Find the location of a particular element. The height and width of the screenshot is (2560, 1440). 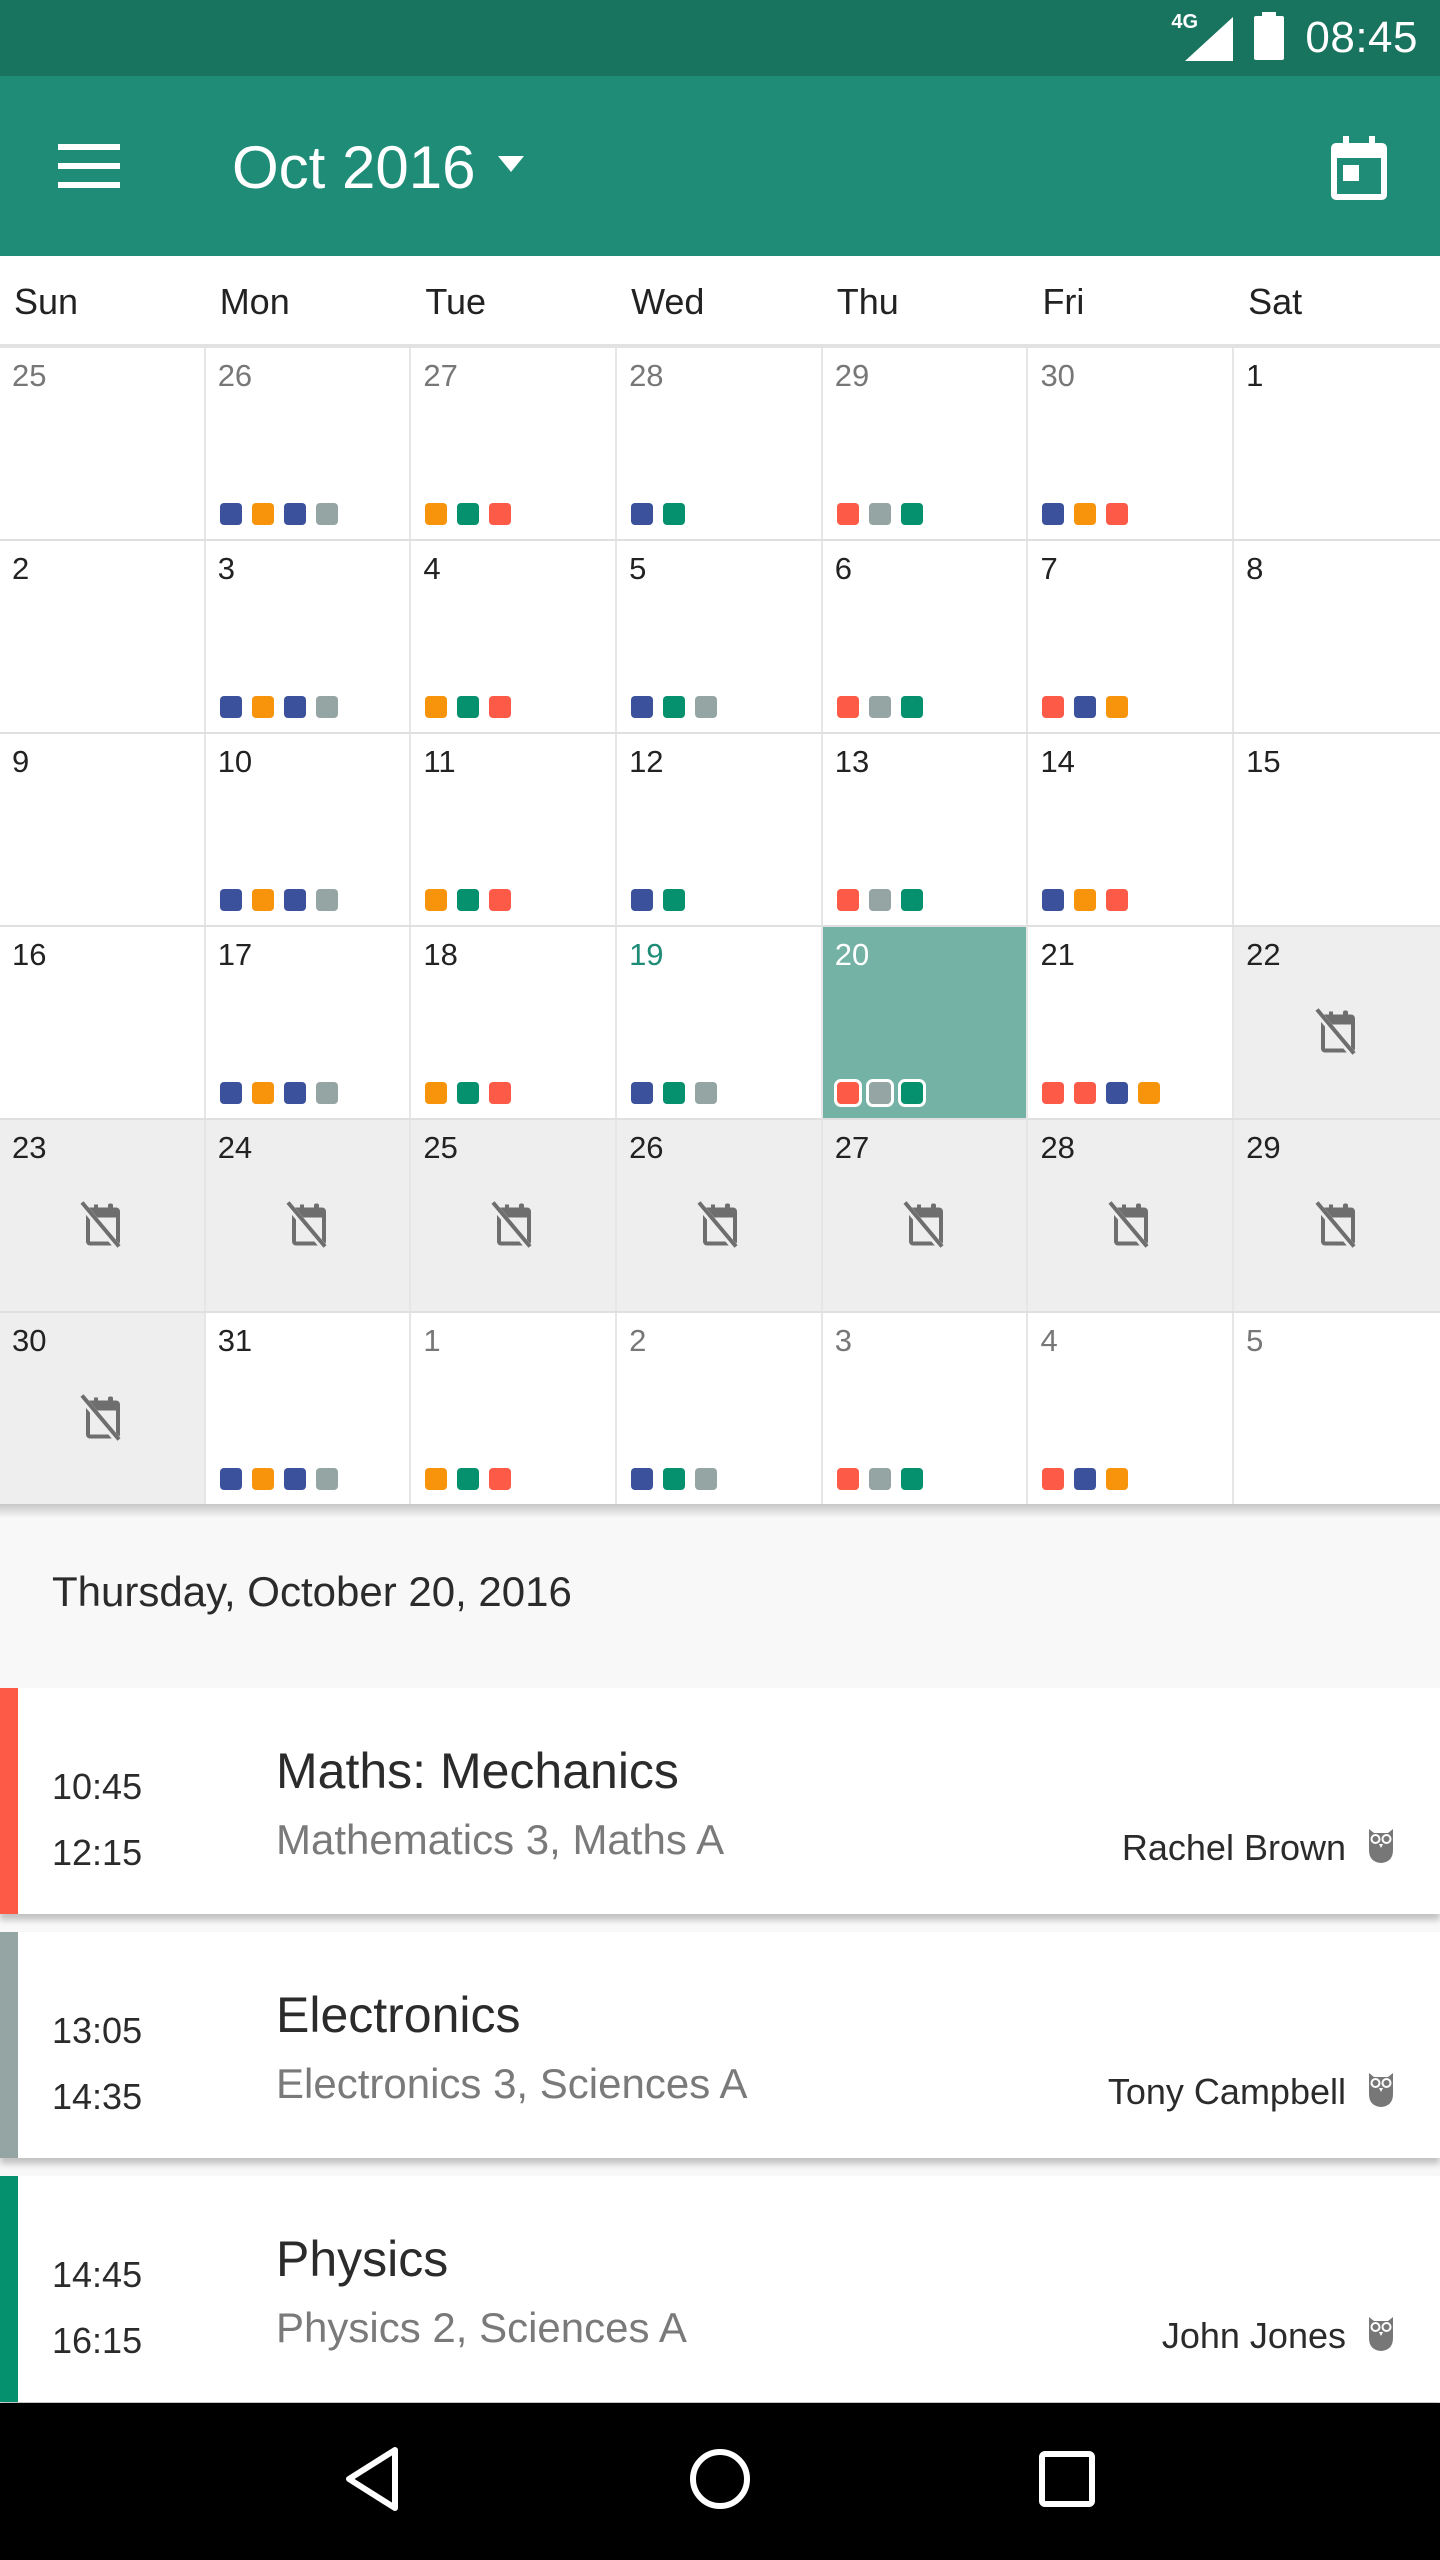

day-number: 21 is located at coordinates (1057, 954).